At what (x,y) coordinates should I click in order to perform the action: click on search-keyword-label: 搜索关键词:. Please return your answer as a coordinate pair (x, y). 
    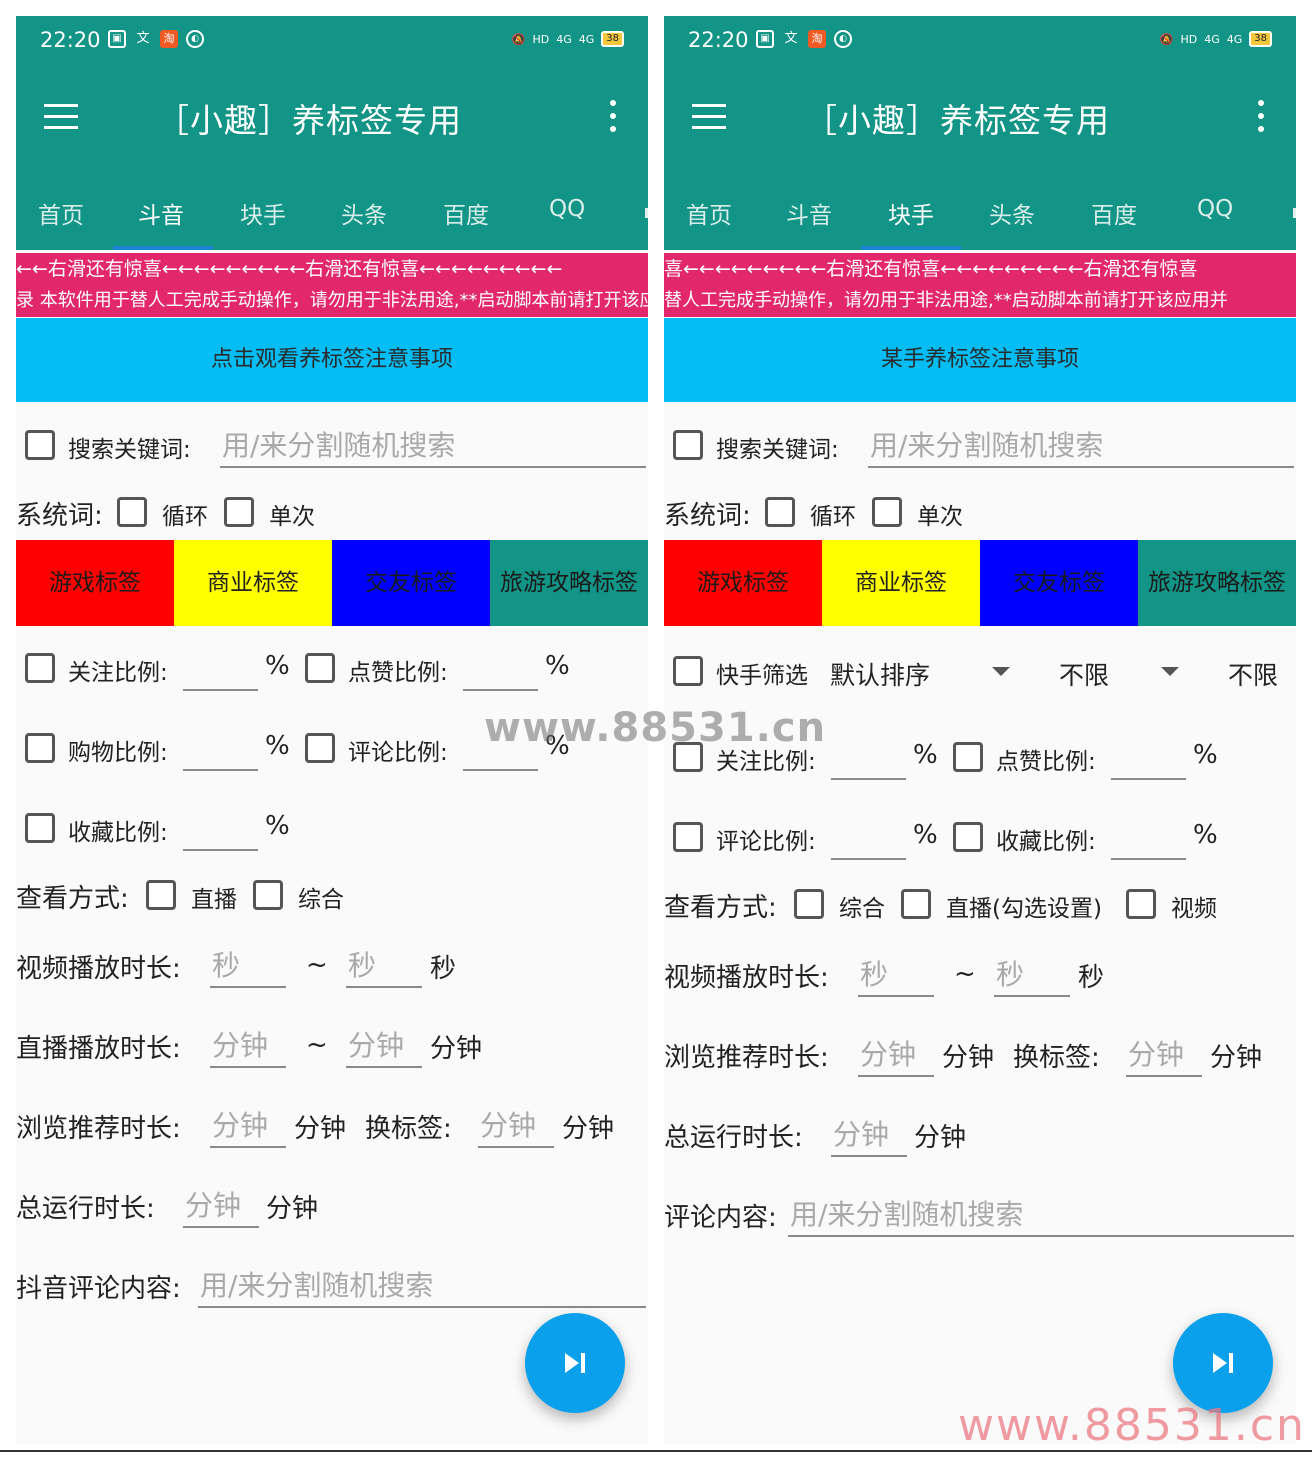
    Looking at the image, I should click on (129, 450).